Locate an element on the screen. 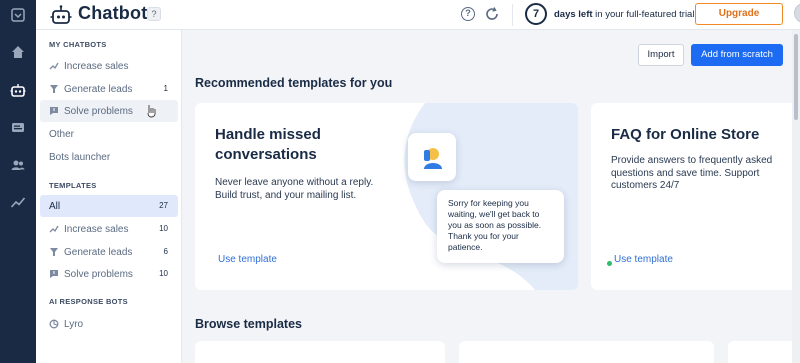  recommended-heading: Recommended templates for you is located at coordinates (294, 83).